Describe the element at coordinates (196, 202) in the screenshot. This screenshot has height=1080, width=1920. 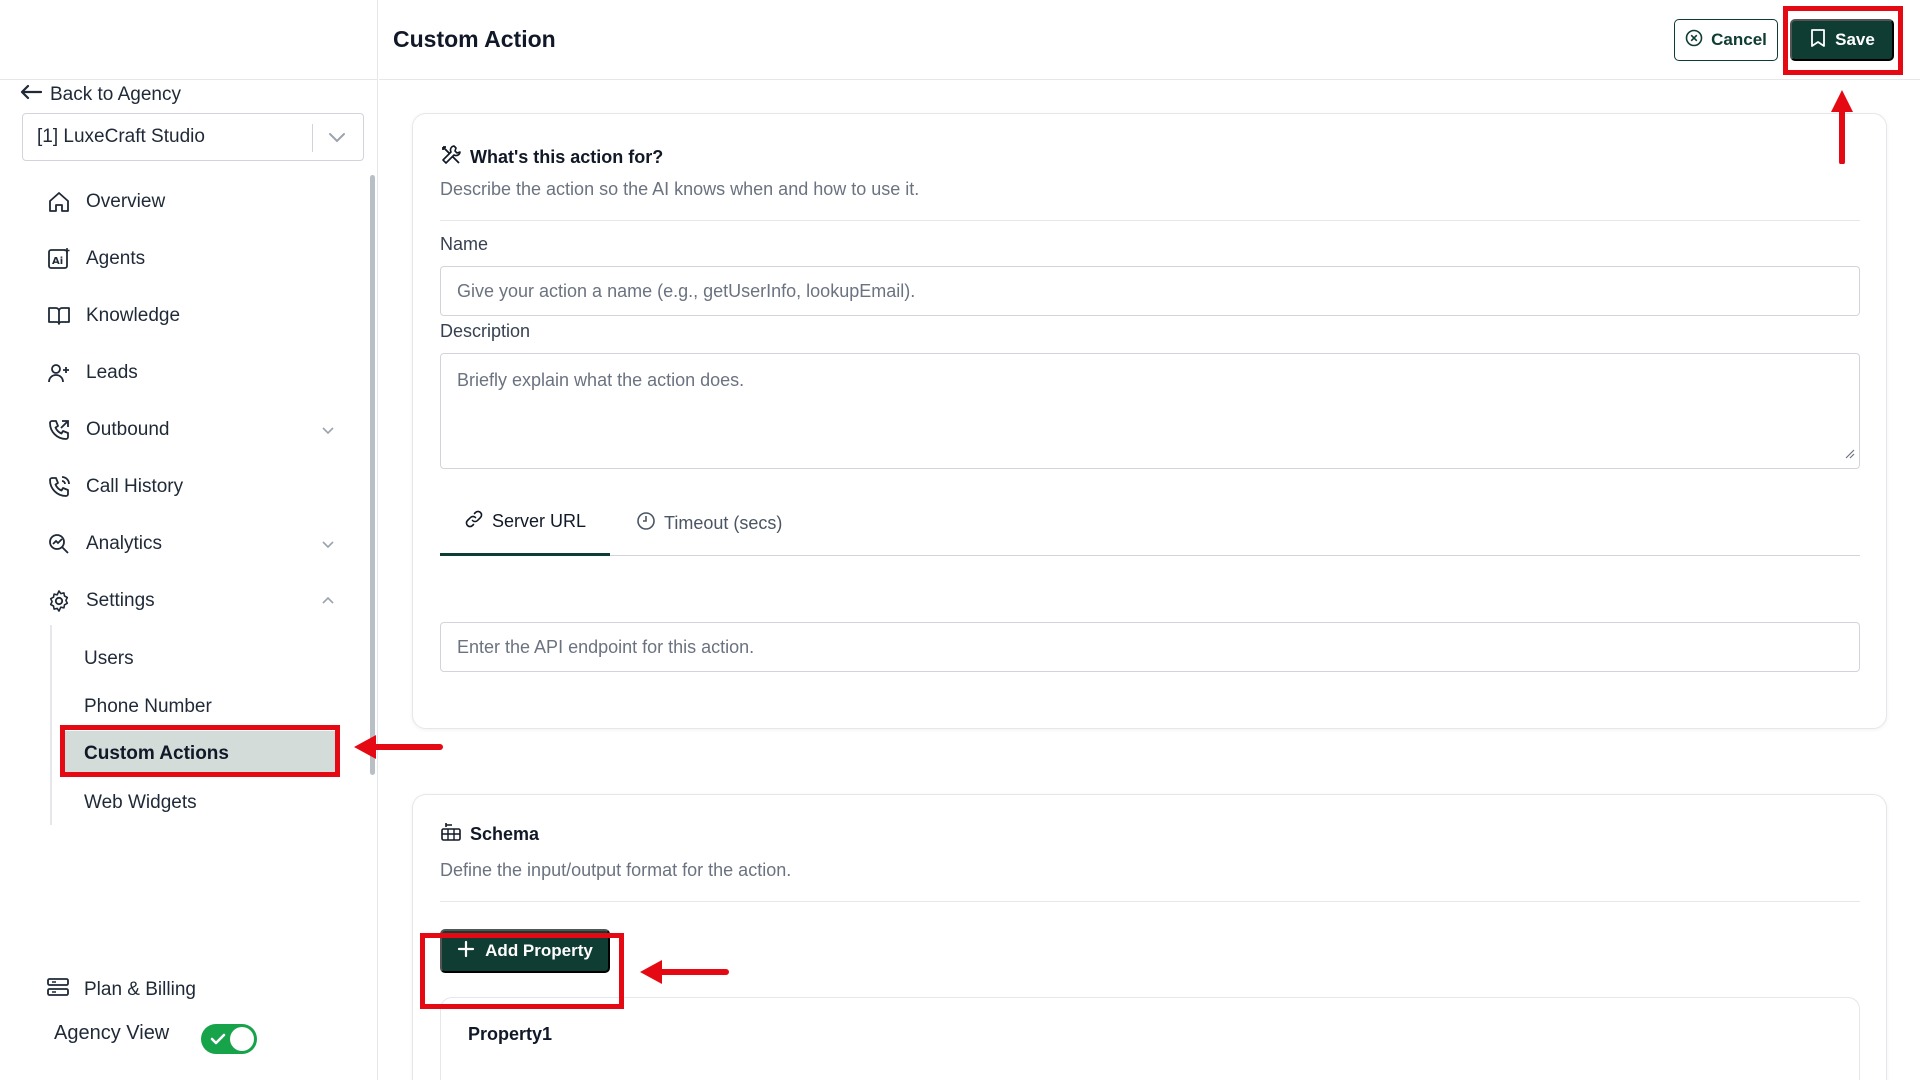
I see `sidebar-item-overview: Overview` at that location.